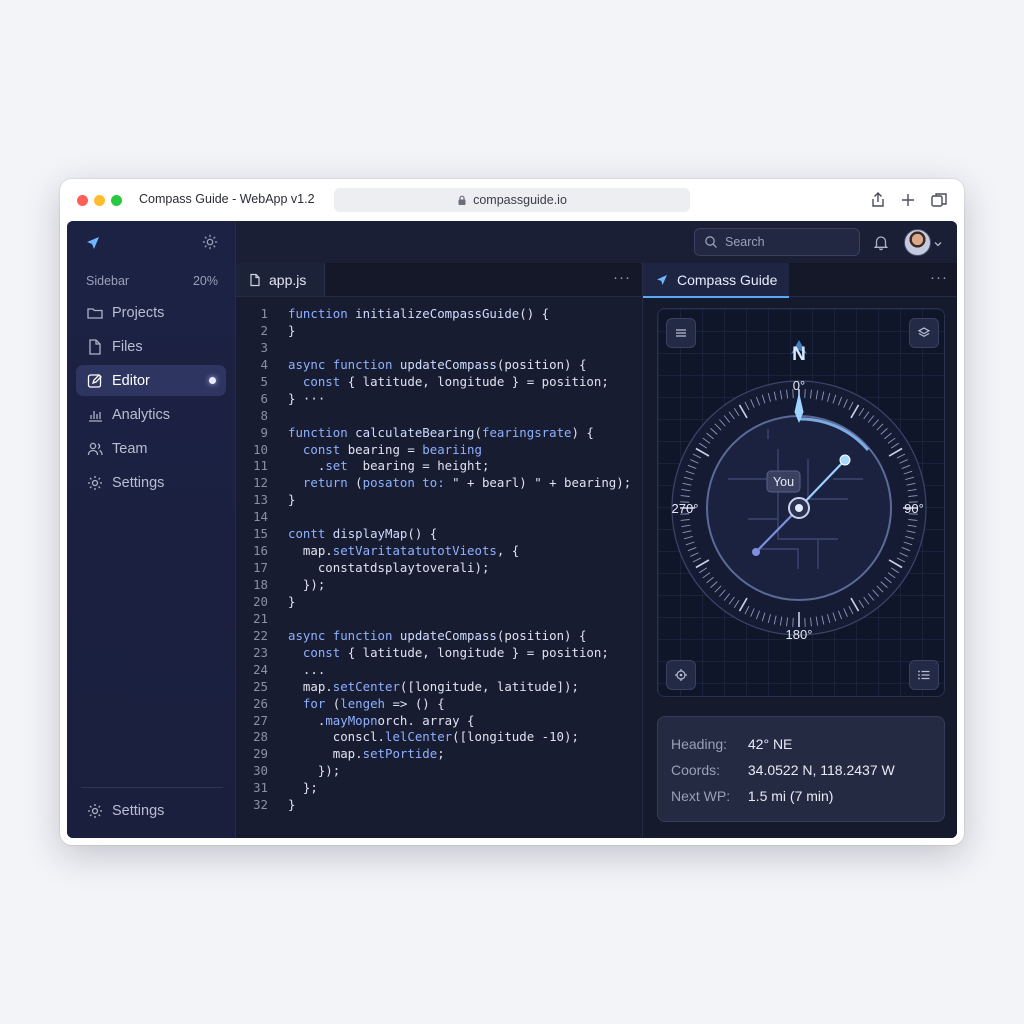  I want to click on code-line: 25 map.setCenter([longitude, latitude]);, so click(438, 687).